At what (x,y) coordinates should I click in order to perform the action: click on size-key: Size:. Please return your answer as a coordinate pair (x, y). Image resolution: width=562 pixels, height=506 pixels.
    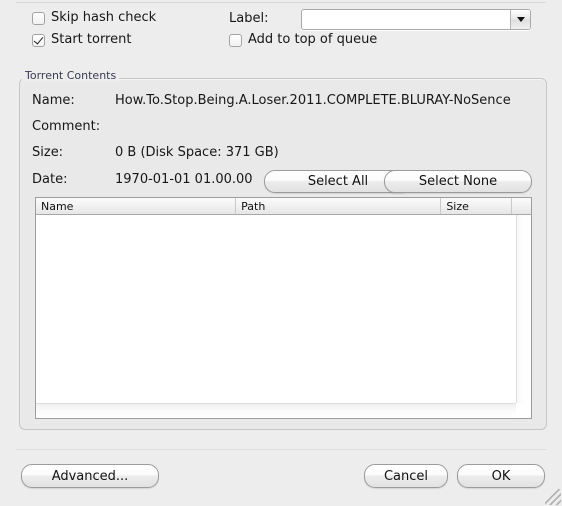
    Looking at the image, I should click on (48, 152).